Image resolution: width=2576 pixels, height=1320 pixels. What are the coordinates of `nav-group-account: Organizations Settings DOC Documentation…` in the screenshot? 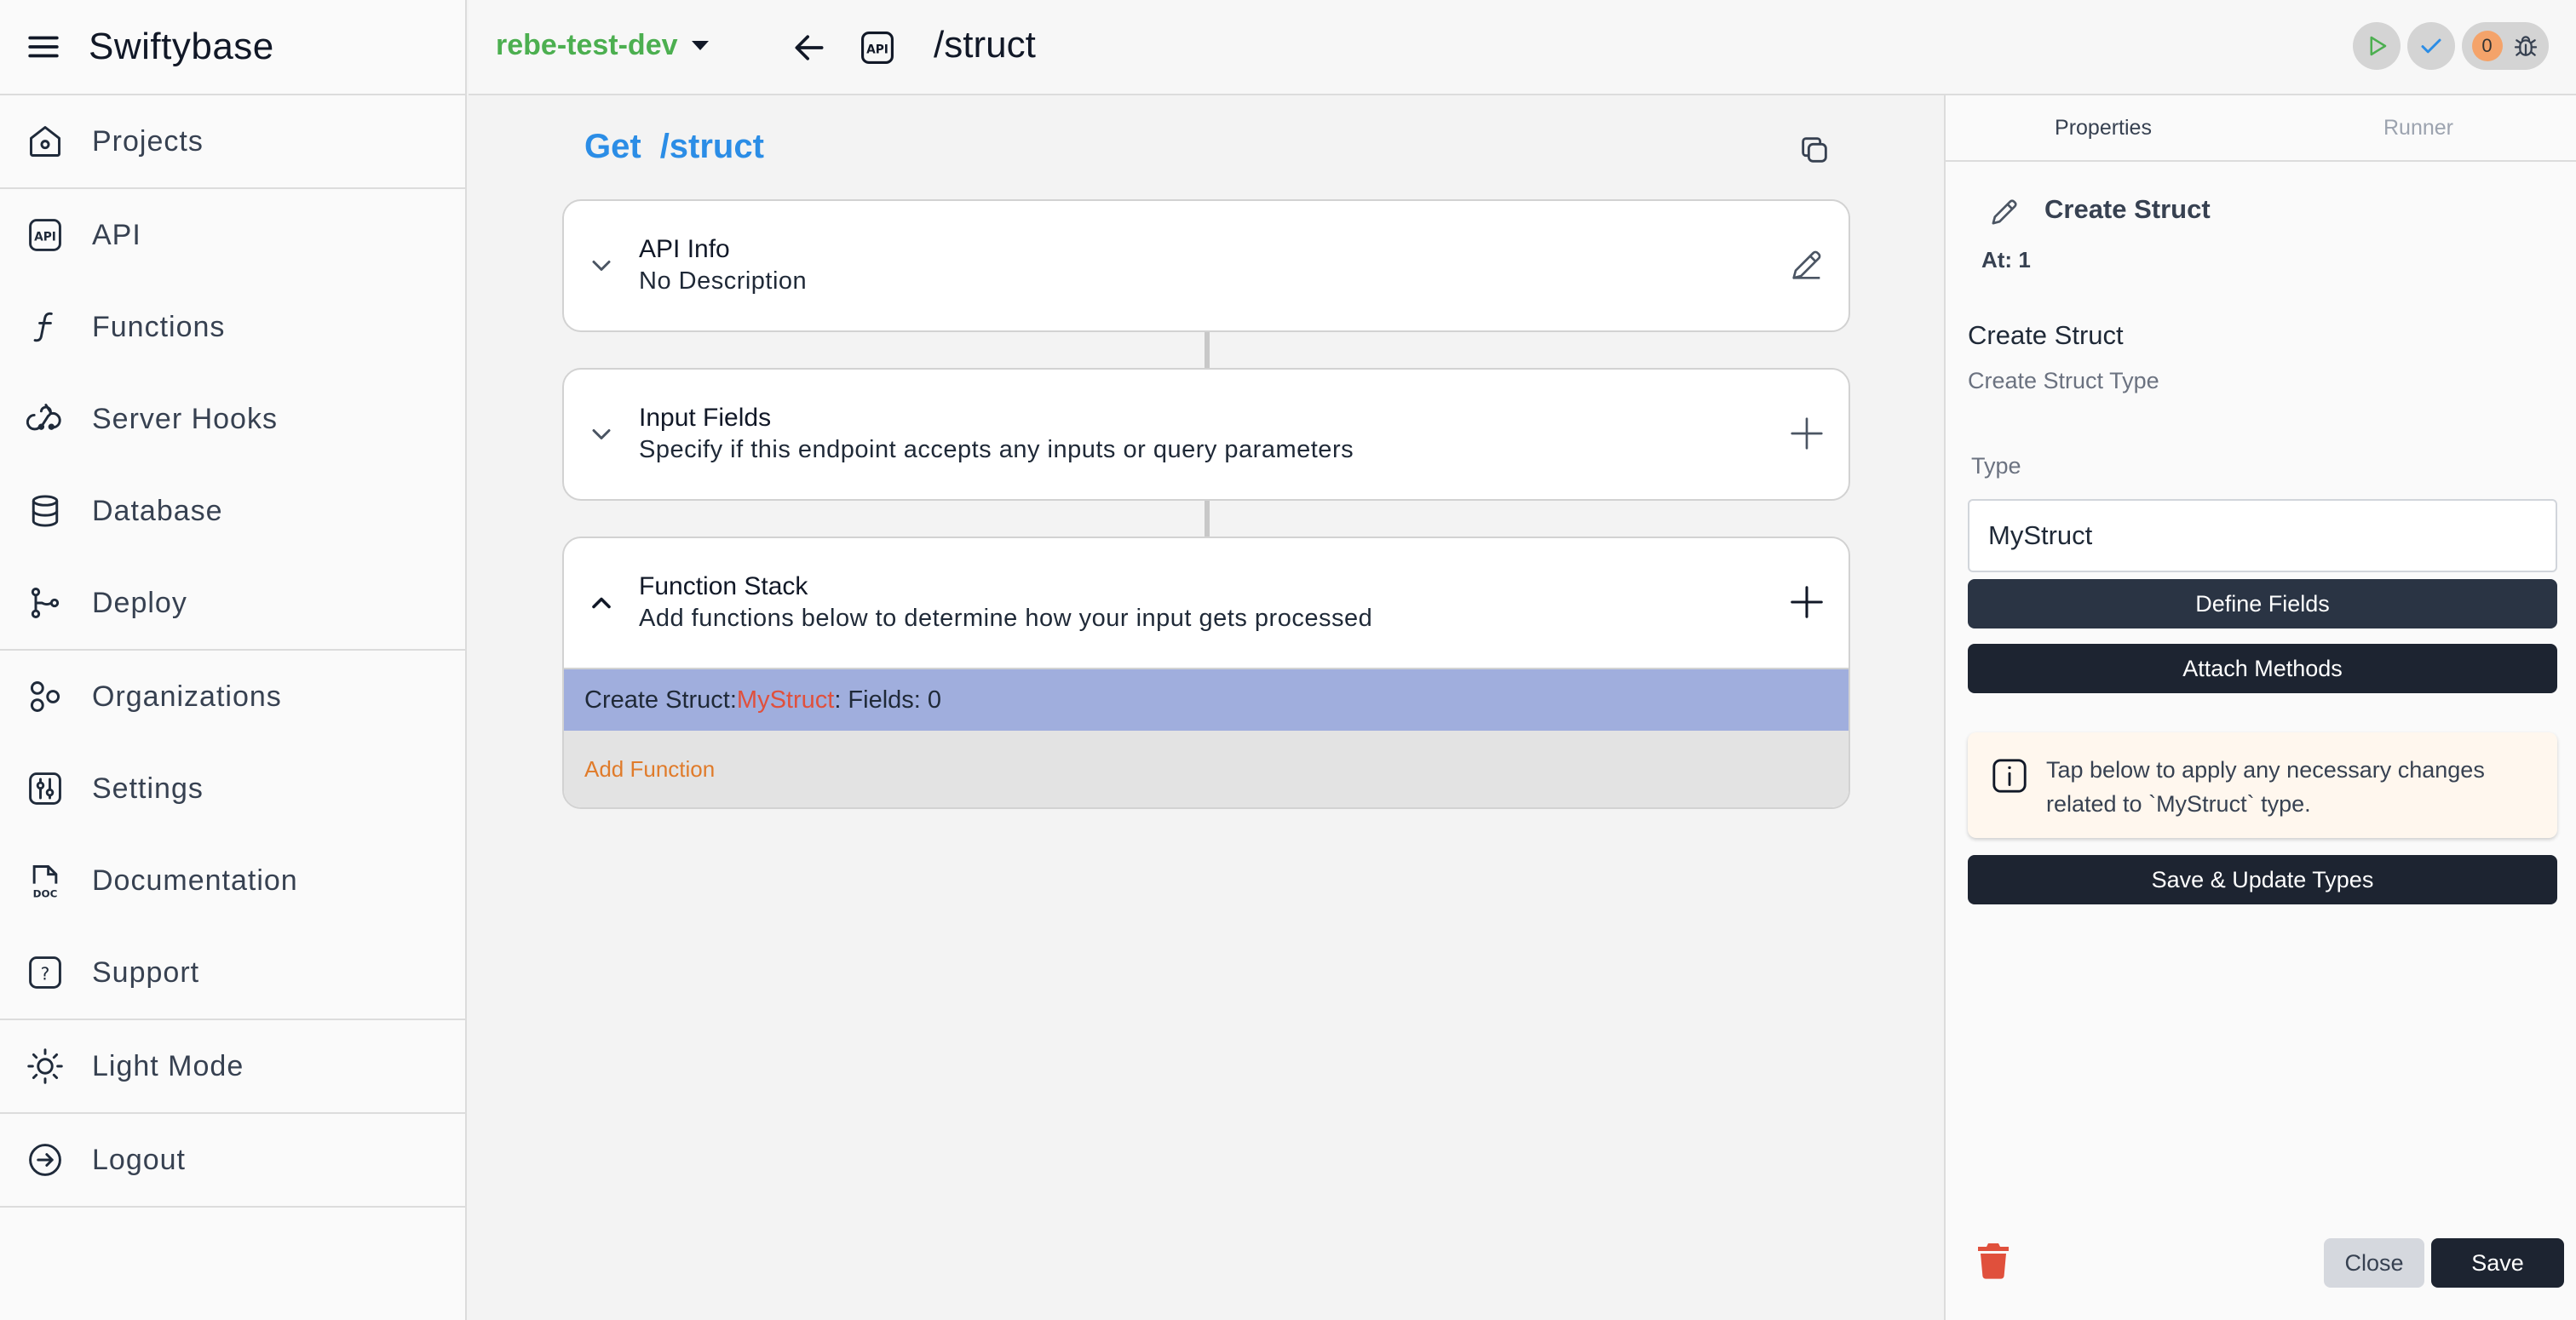 It's located at (233, 835).